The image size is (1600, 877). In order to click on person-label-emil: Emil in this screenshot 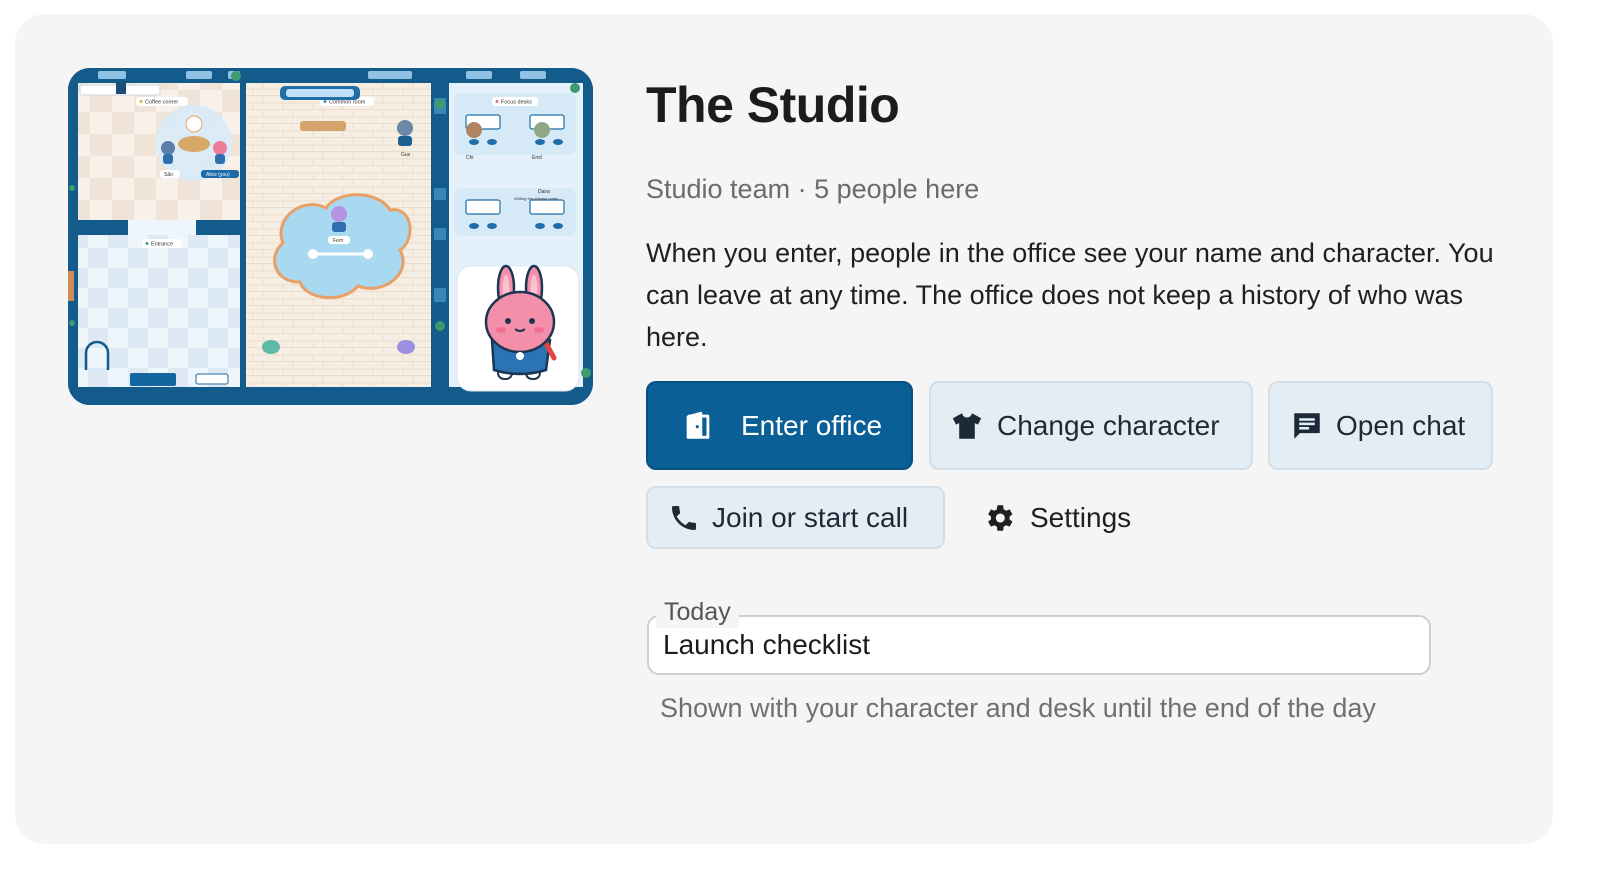, I will do `click(537, 158)`.